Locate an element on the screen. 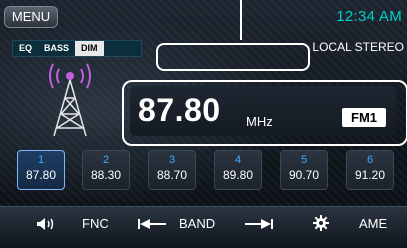 Image resolution: width=407 pixels, height=248 pixels. seek-forward-icon is located at coordinates (259, 224).